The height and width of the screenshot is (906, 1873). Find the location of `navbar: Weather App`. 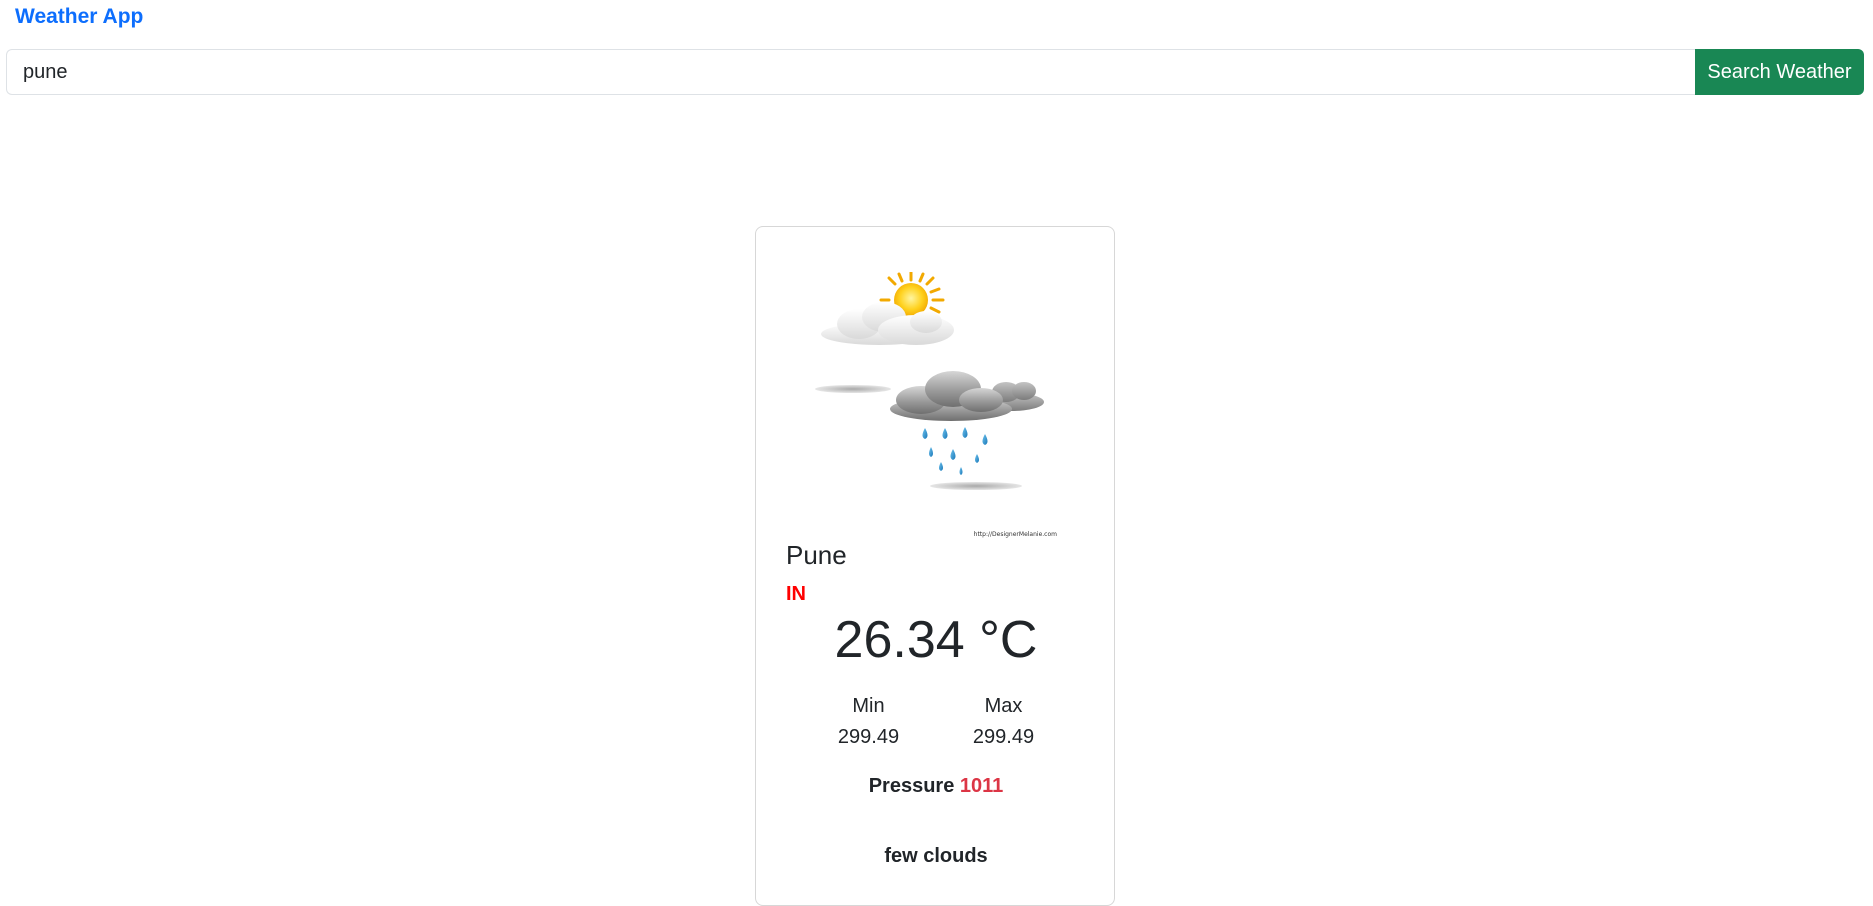

navbar: Weather App is located at coordinates (79, 17).